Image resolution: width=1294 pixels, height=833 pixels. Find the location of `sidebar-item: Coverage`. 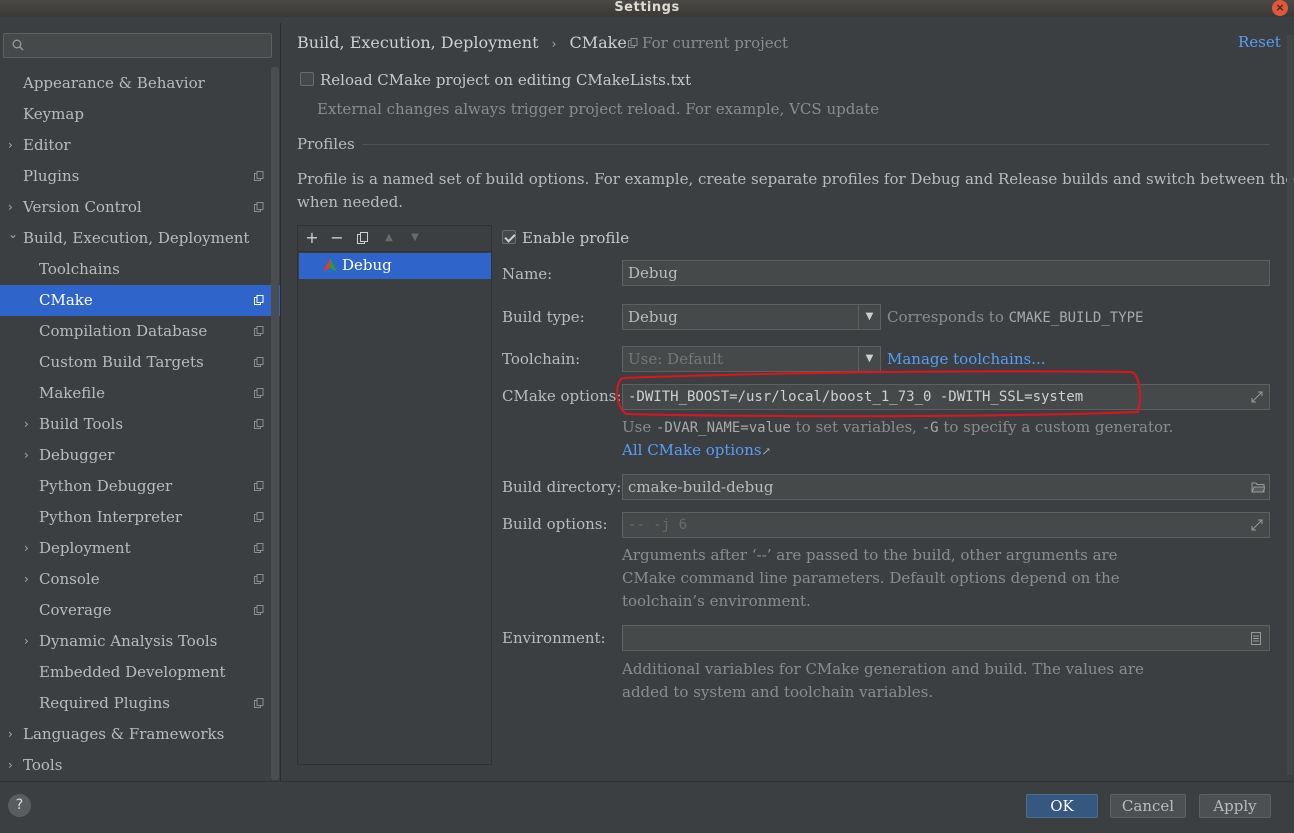

sidebar-item: Coverage is located at coordinates (136, 610).